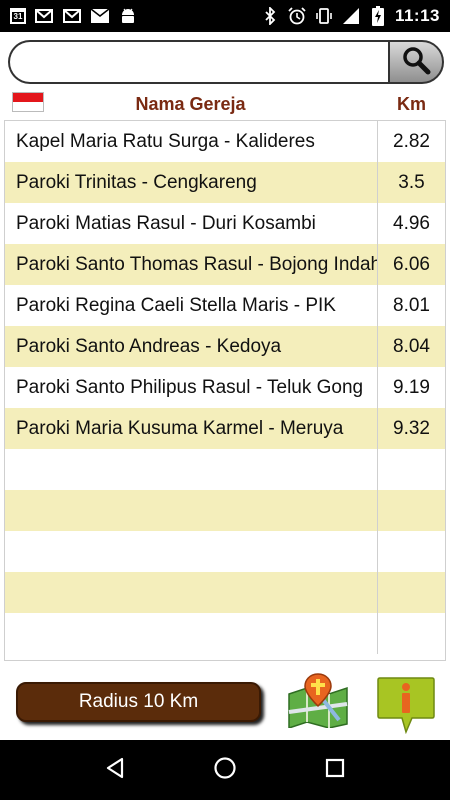 The height and width of the screenshot is (800, 450). I want to click on table-row: Paroki Trinitas - Cengkareng 3.5, so click(225, 182).